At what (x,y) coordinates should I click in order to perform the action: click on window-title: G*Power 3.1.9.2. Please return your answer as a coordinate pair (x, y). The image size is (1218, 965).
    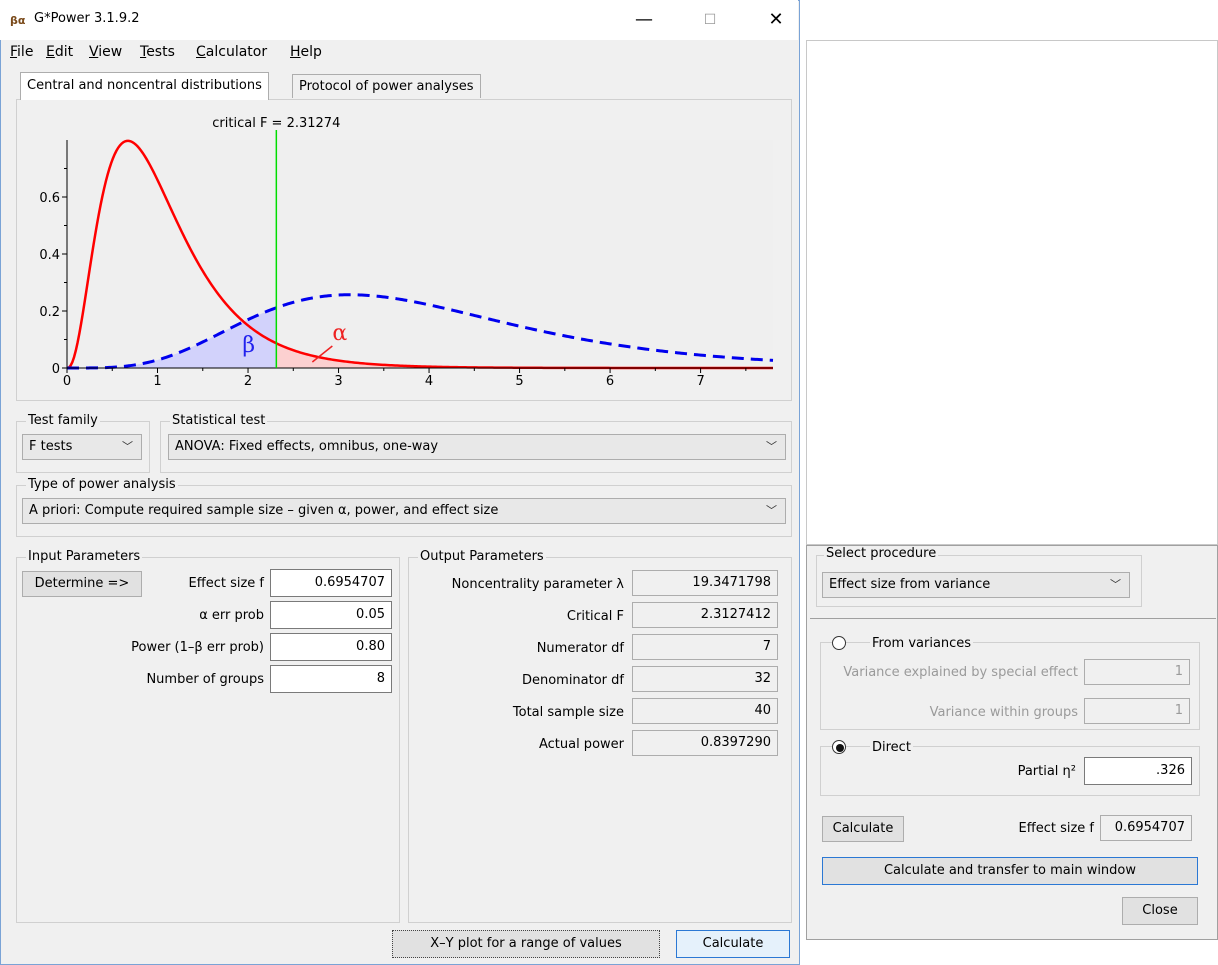
    Looking at the image, I should click on (87, 18).